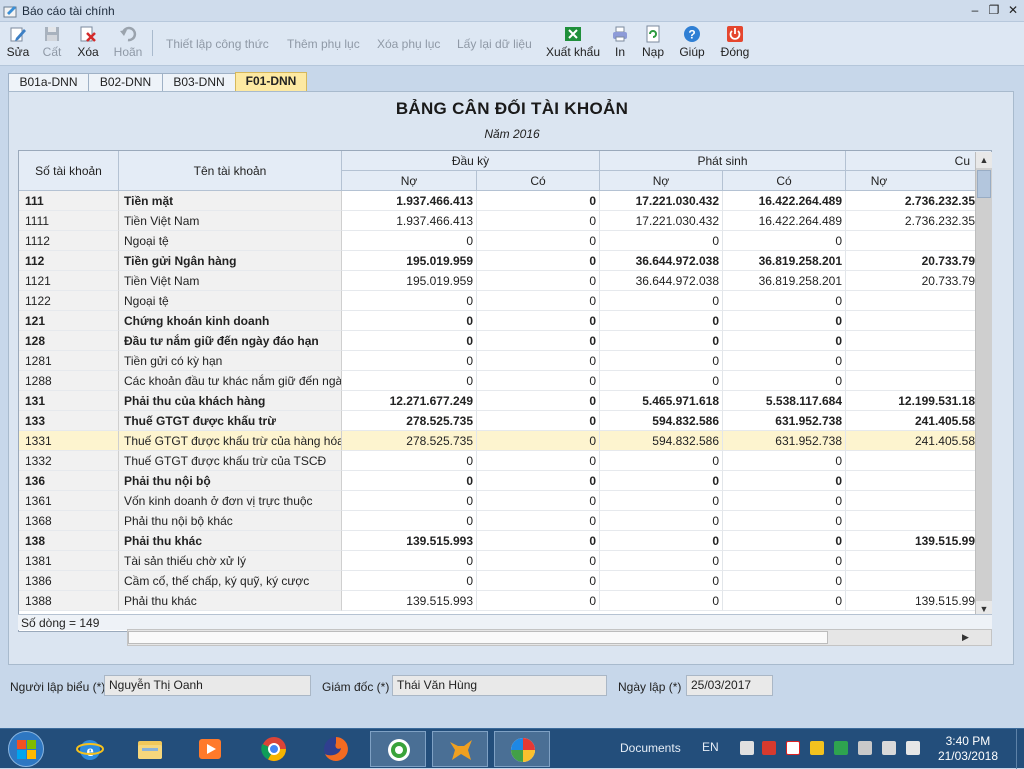 The height and width of the screenshot is (769, 1024). What do you see at coordinates (538, 181) in the screenshot?
I see `header-opening-credit: Có` at bounding box center [538, 181].